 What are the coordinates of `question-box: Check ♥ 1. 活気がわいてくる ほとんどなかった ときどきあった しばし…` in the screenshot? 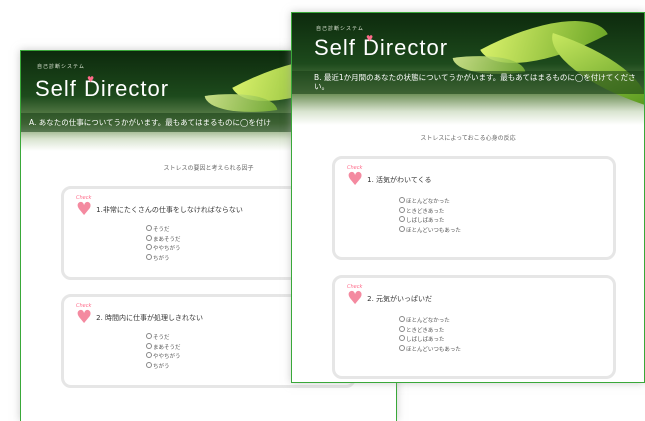 It's located at (474, 208).